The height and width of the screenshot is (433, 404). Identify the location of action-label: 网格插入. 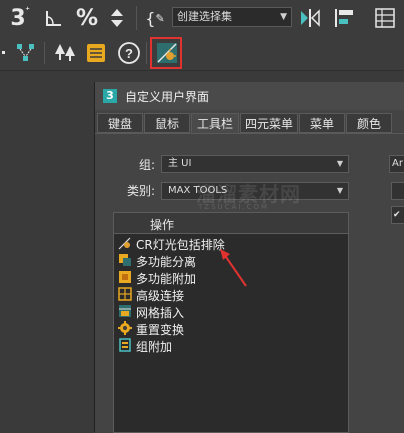
(160, 313).